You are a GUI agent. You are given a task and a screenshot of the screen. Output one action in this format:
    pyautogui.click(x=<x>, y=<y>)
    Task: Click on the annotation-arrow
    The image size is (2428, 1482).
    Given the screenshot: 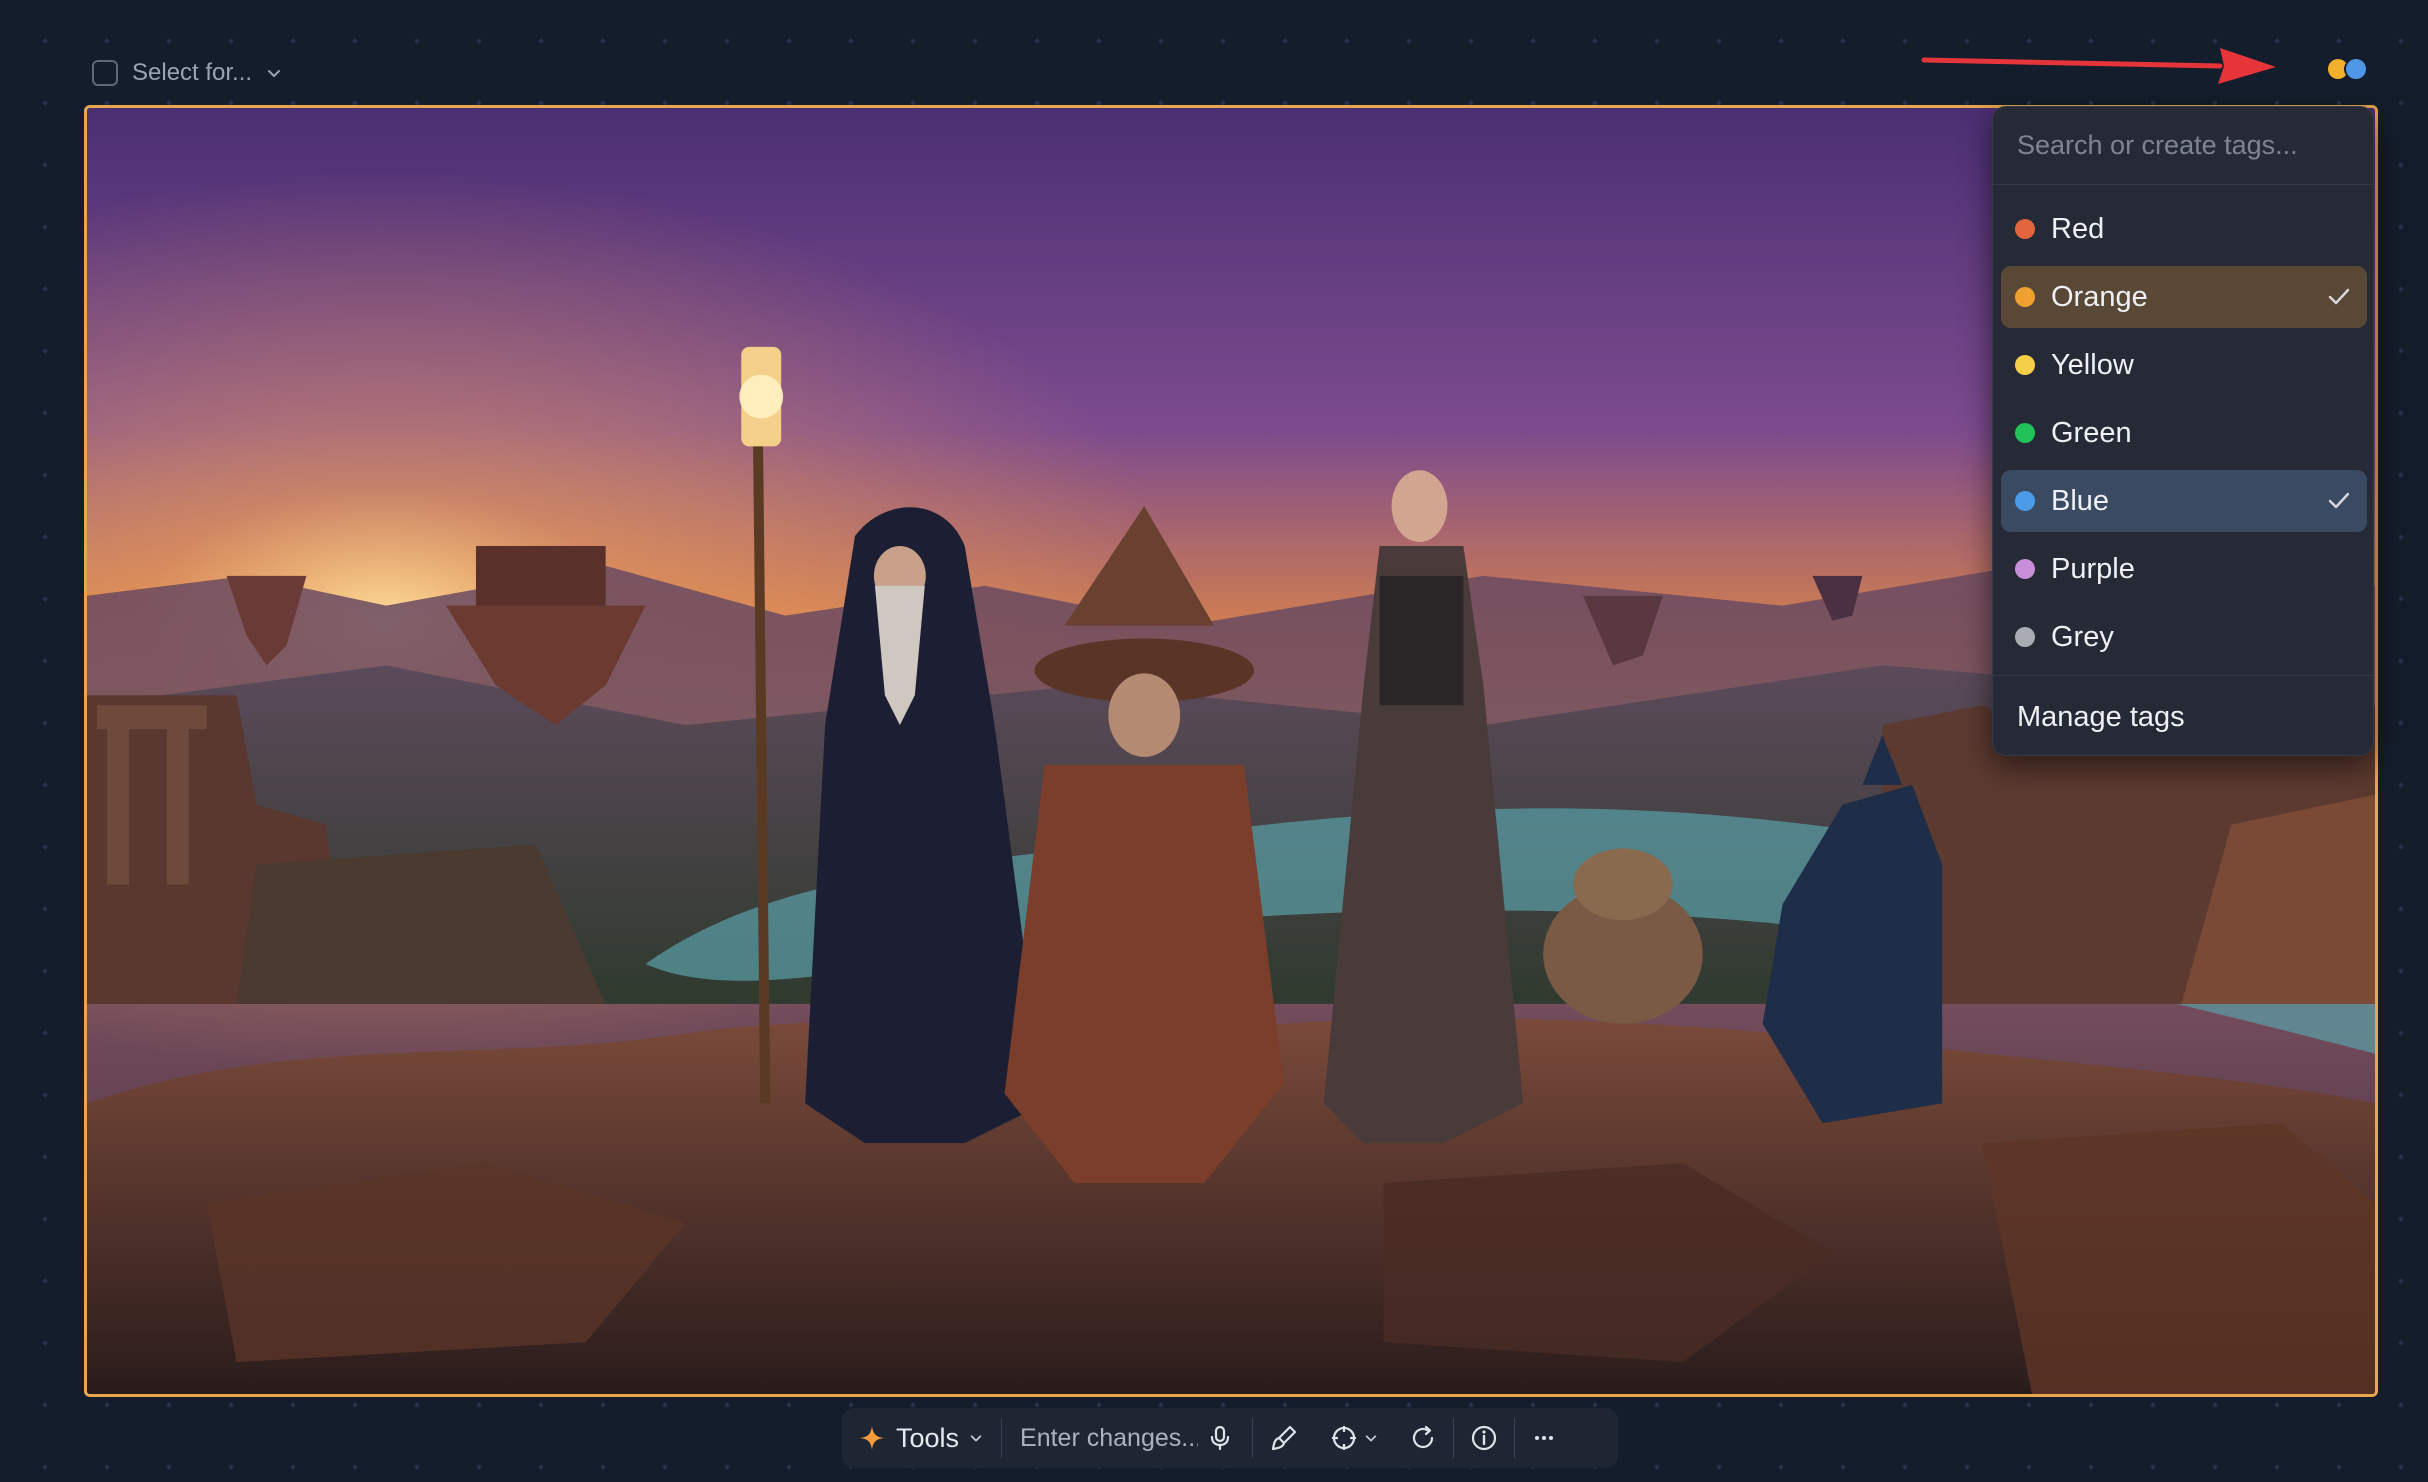 What is the action you would take?
    pyautogui.click(x=2098, y=66)
    